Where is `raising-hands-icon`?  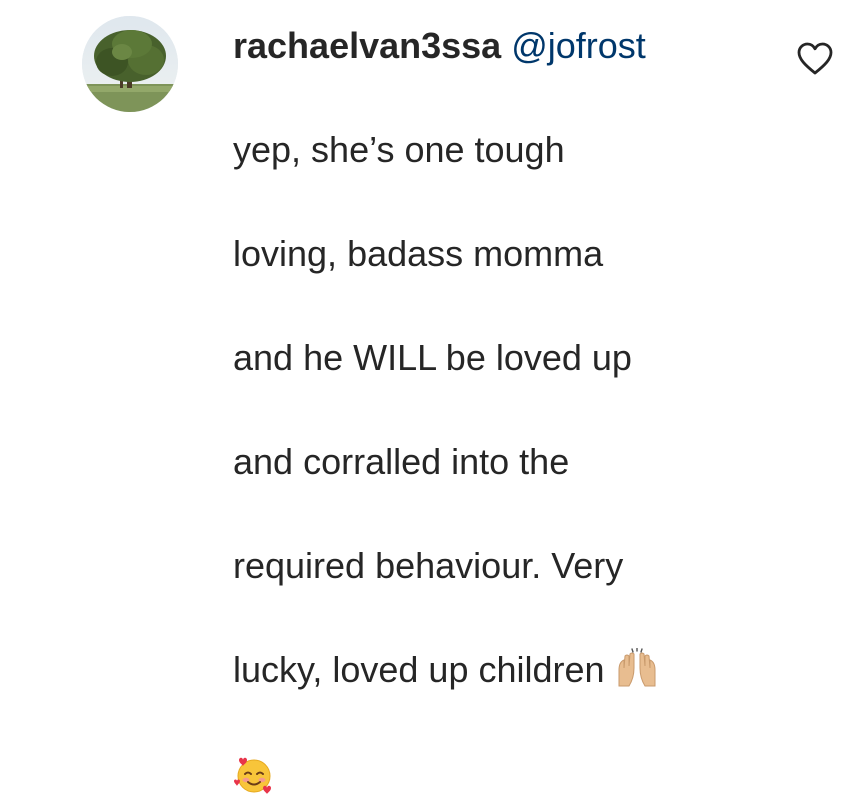
raising-hands-icon is located at coordinates (637, 674).